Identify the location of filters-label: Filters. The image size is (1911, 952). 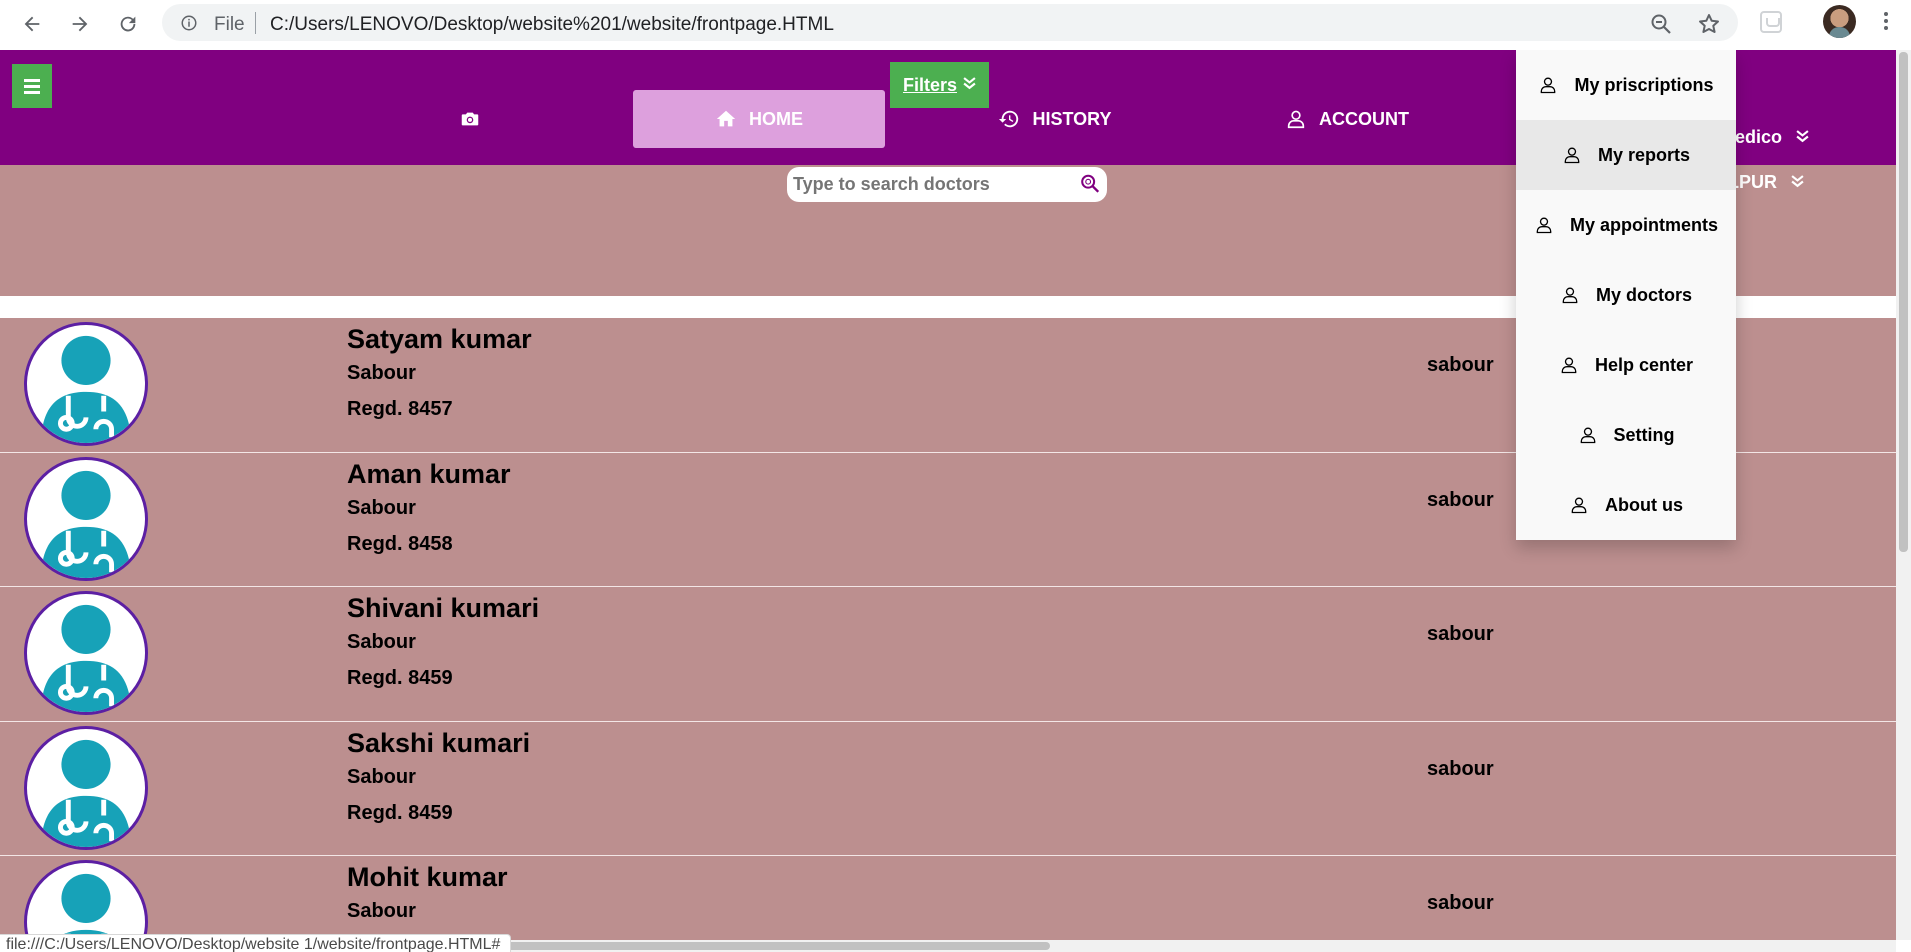
(930, 84).